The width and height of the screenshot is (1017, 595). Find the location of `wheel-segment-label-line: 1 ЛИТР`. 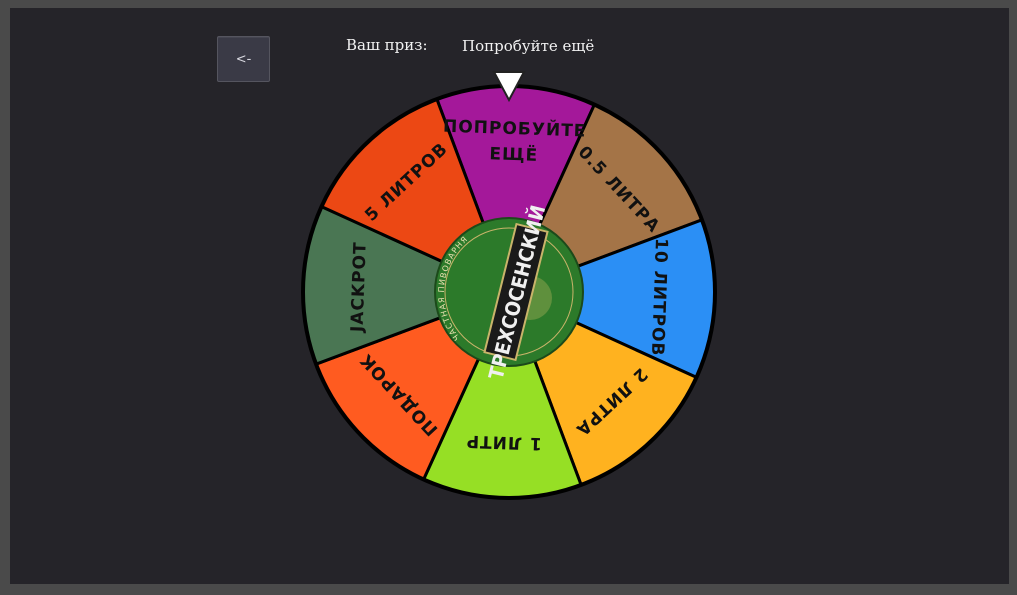

wheel-segment-label-line: 1 ЛИТР is located at coordinates (503, 442).